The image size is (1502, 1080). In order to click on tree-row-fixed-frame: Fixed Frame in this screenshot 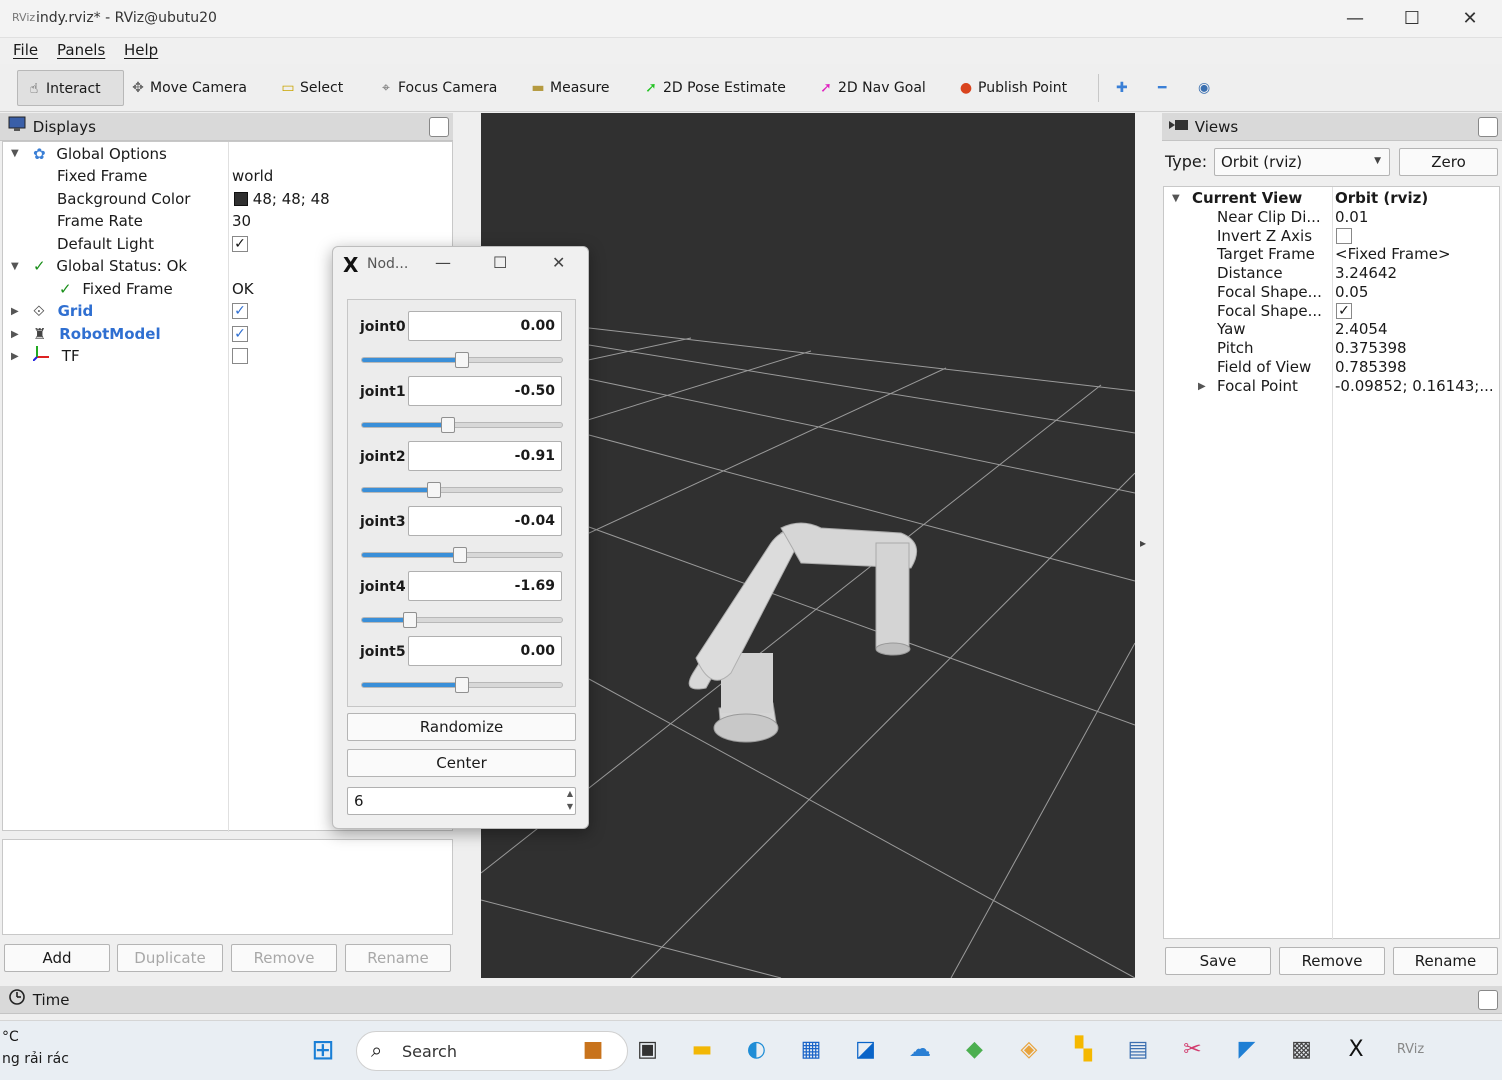, I will do `click(102, 176)`.